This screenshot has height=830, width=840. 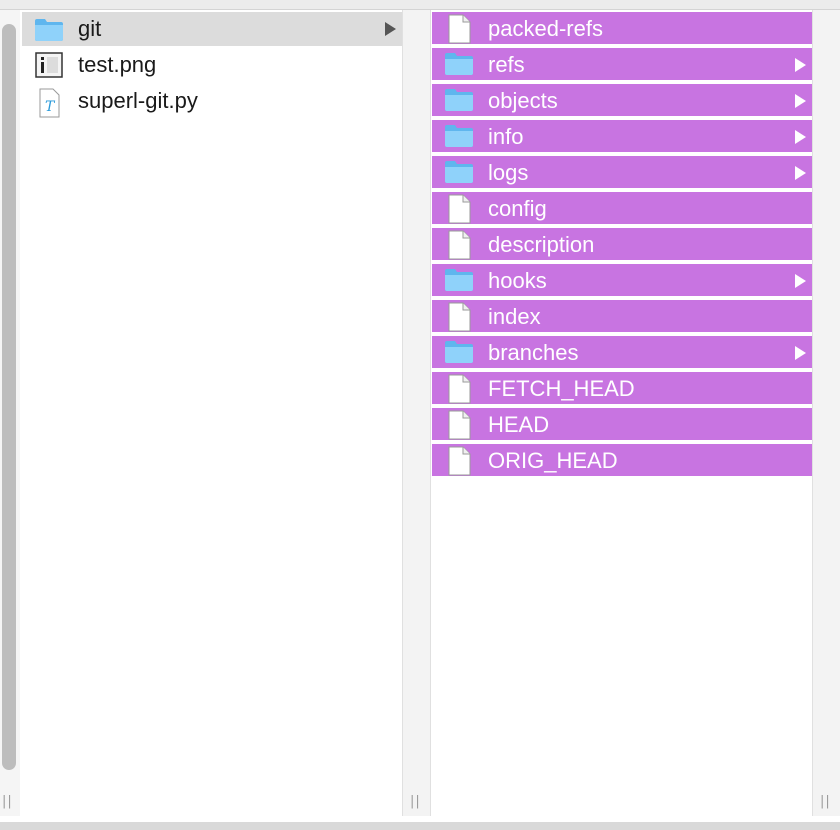 I want to click on list-item-head: HEAD, so click(x=622, y=425).